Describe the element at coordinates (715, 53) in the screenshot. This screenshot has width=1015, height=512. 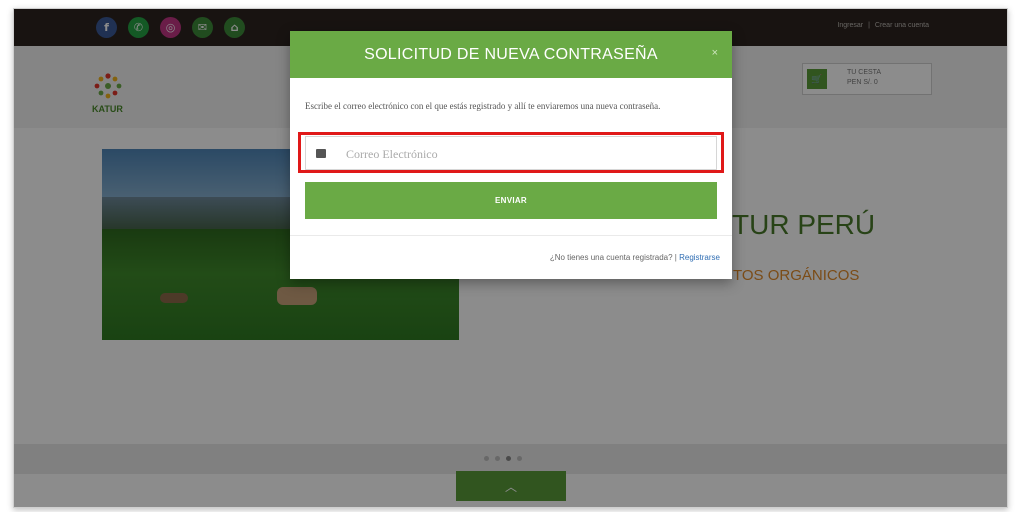
I see `close-icon: ×` at that location.